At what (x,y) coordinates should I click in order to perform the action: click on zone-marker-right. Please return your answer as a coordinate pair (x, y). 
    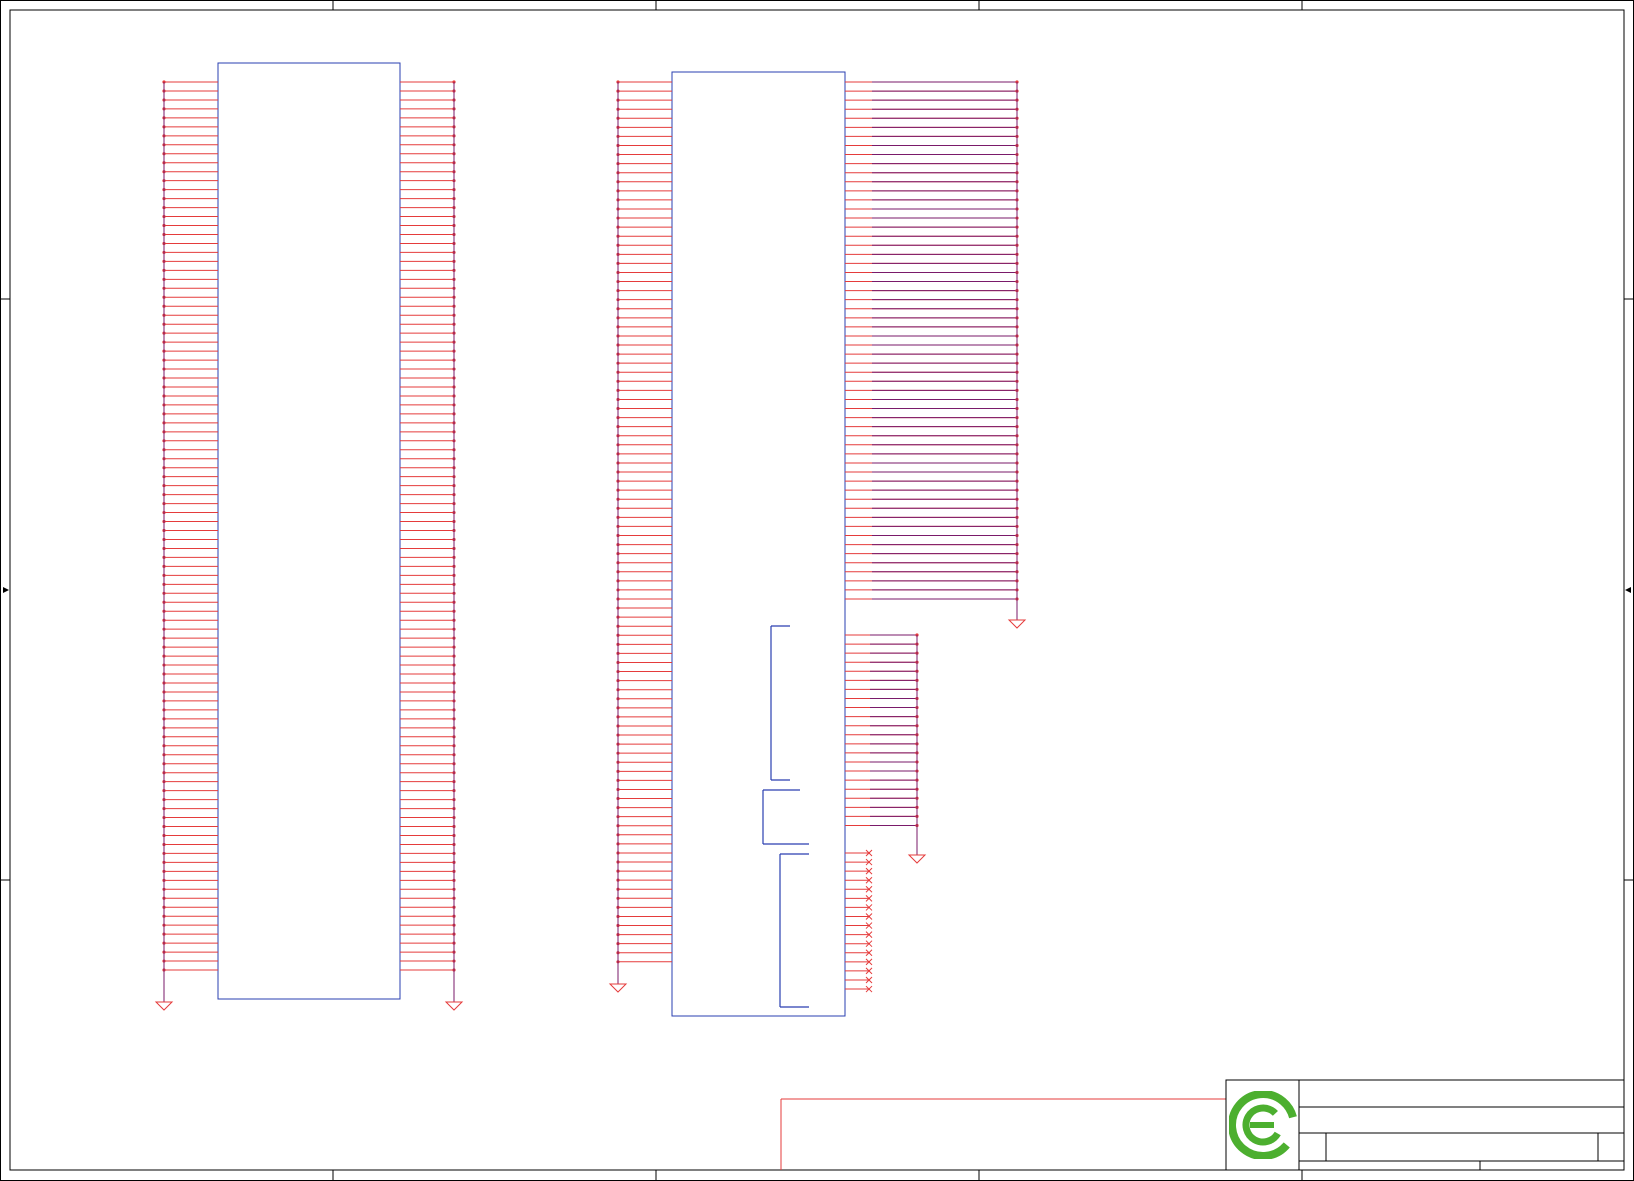
    Looking at the image, I should click on (1628, 590).